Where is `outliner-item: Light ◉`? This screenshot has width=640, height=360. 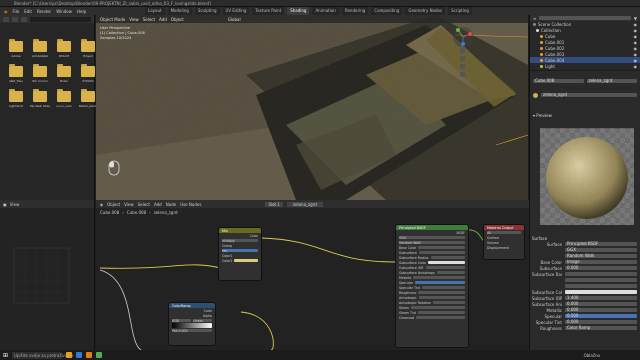 outliner-item: Light ◉ is located at coordinates (585, 66).